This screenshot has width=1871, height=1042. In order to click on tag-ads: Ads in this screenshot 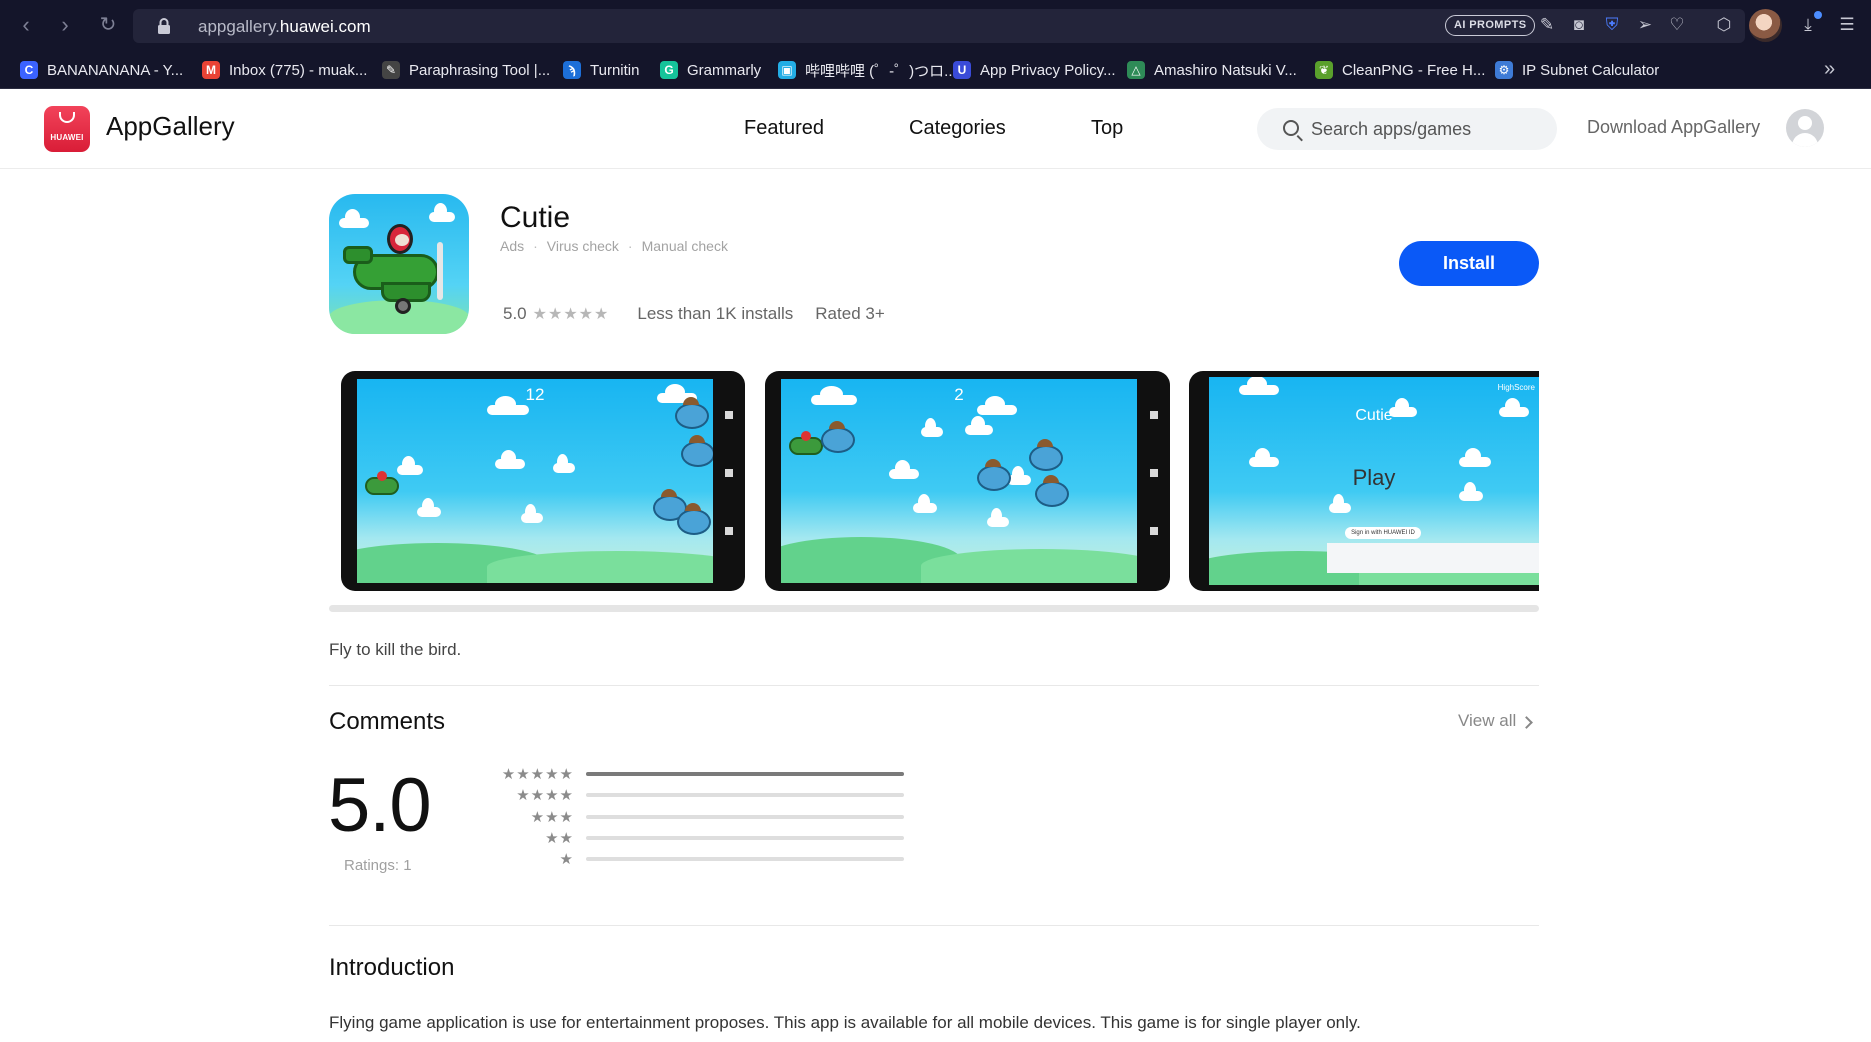, I will do `click(512, 246)`.